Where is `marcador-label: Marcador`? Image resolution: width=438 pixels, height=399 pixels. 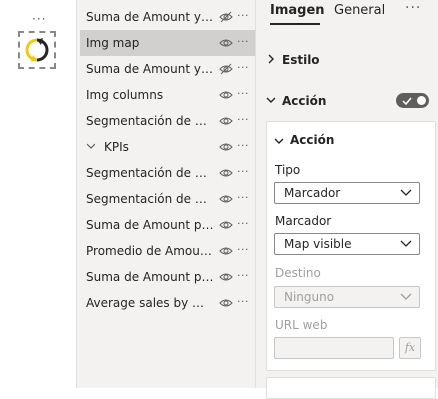 marcador-label: Marcador is located at coordinates (303, 221).